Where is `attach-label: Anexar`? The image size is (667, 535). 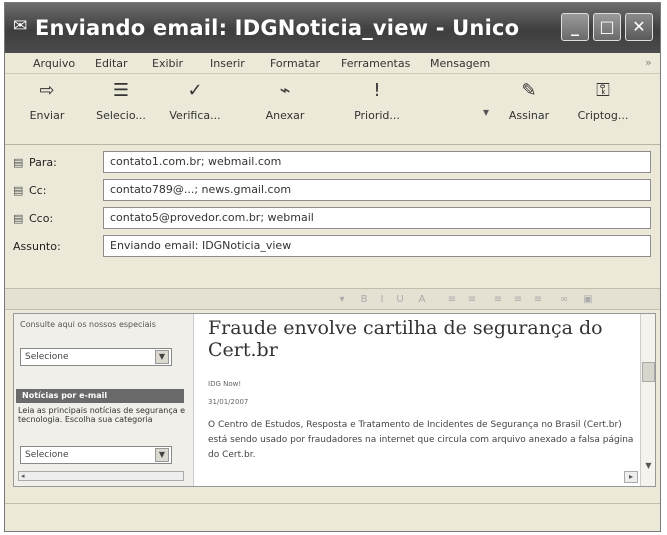 attach-label: Anexar is located at coordinates (285, 115).